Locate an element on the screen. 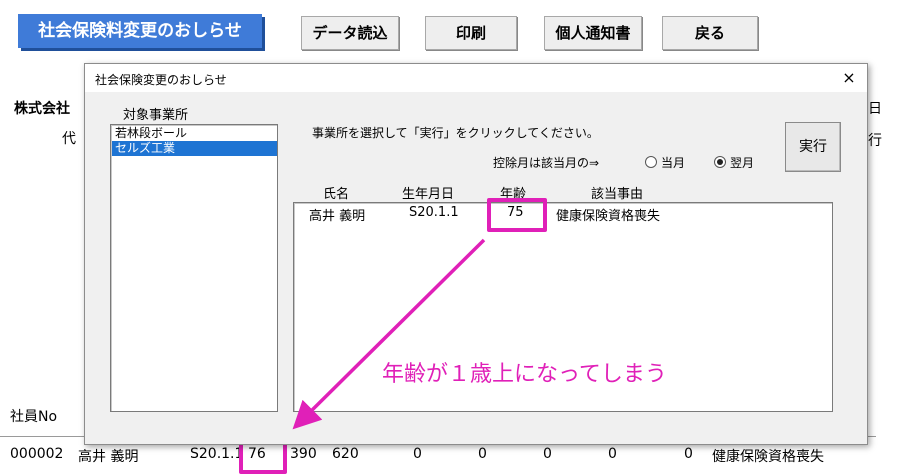 The width and height of the screenshot is (900, 476). annotation-arrow is located at coordinates (389, 334).